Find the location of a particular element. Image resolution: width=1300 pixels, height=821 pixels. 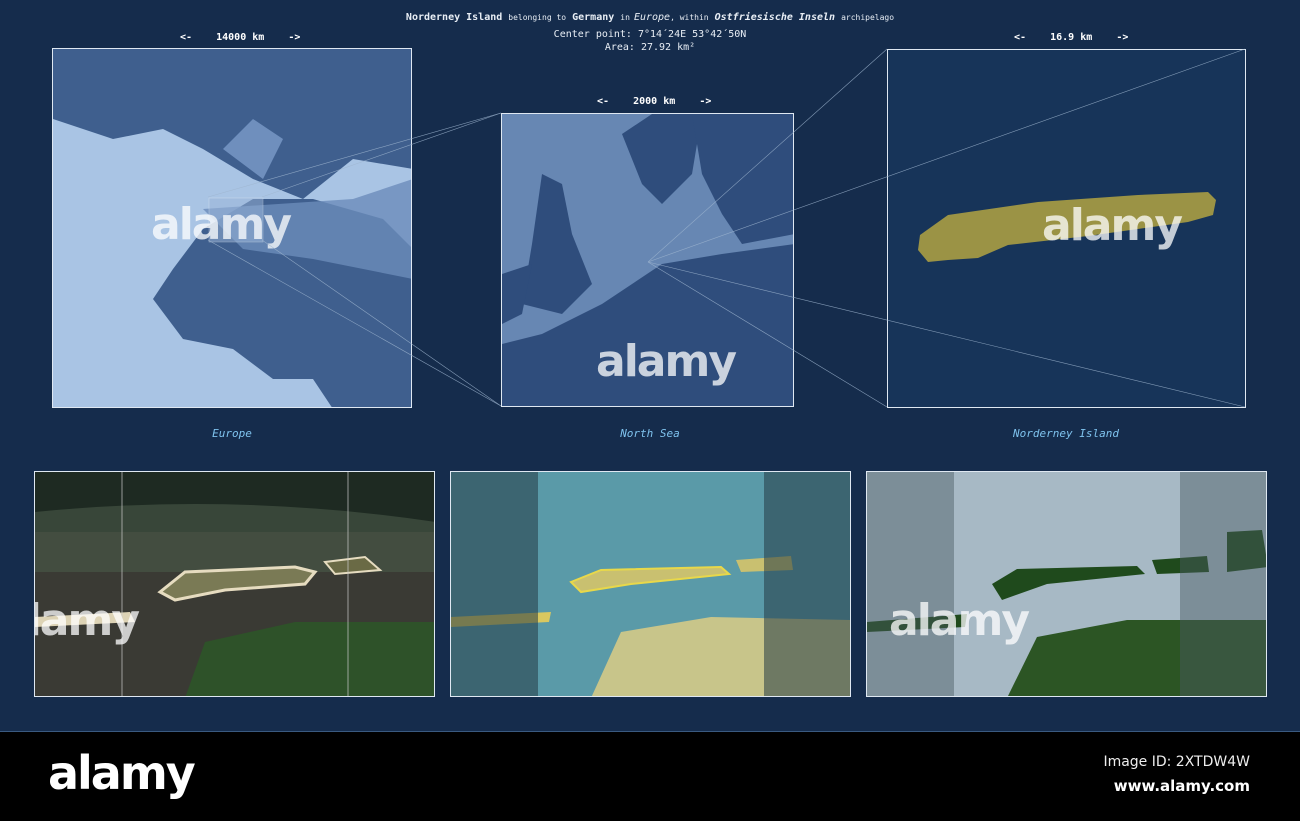

label-island: Norderney Island is located at coordinates (1066, 433).